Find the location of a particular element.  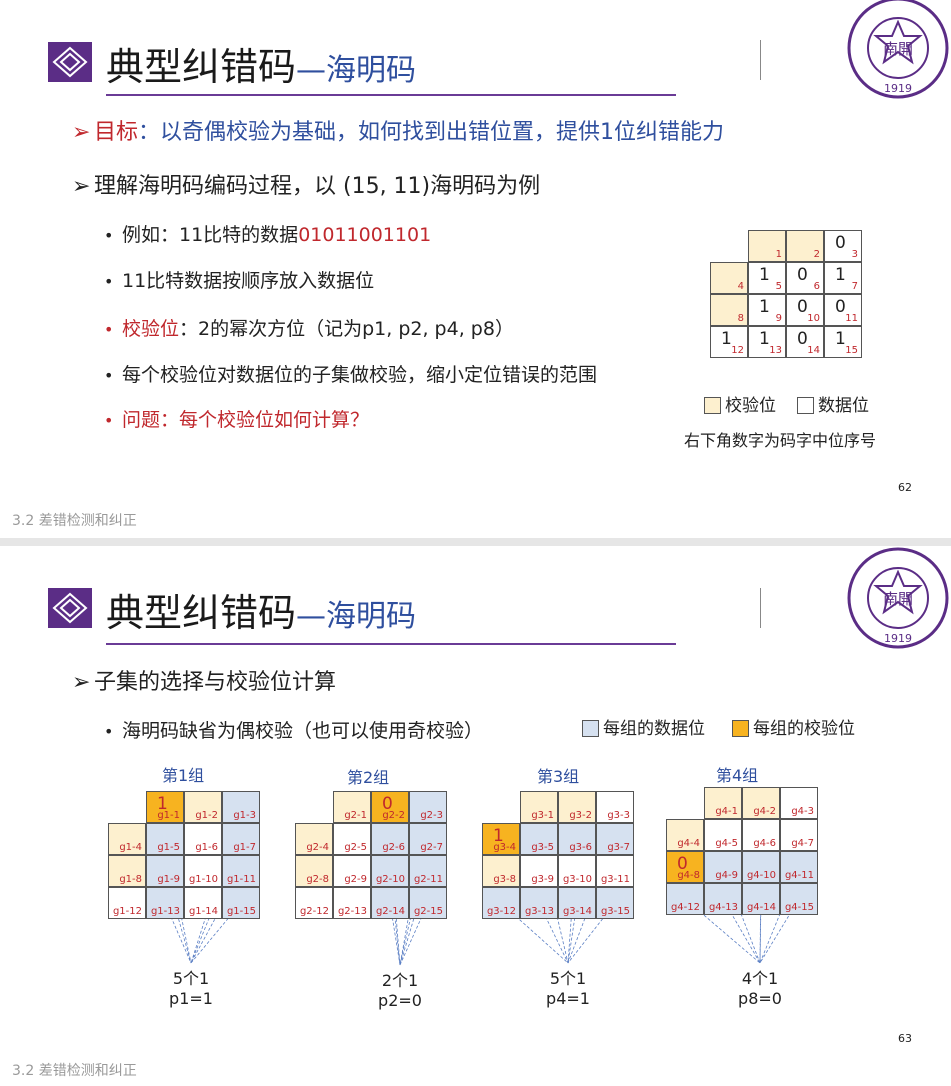

bit-cell-g1-6: g1-6 is located at coordinates (203, 839).